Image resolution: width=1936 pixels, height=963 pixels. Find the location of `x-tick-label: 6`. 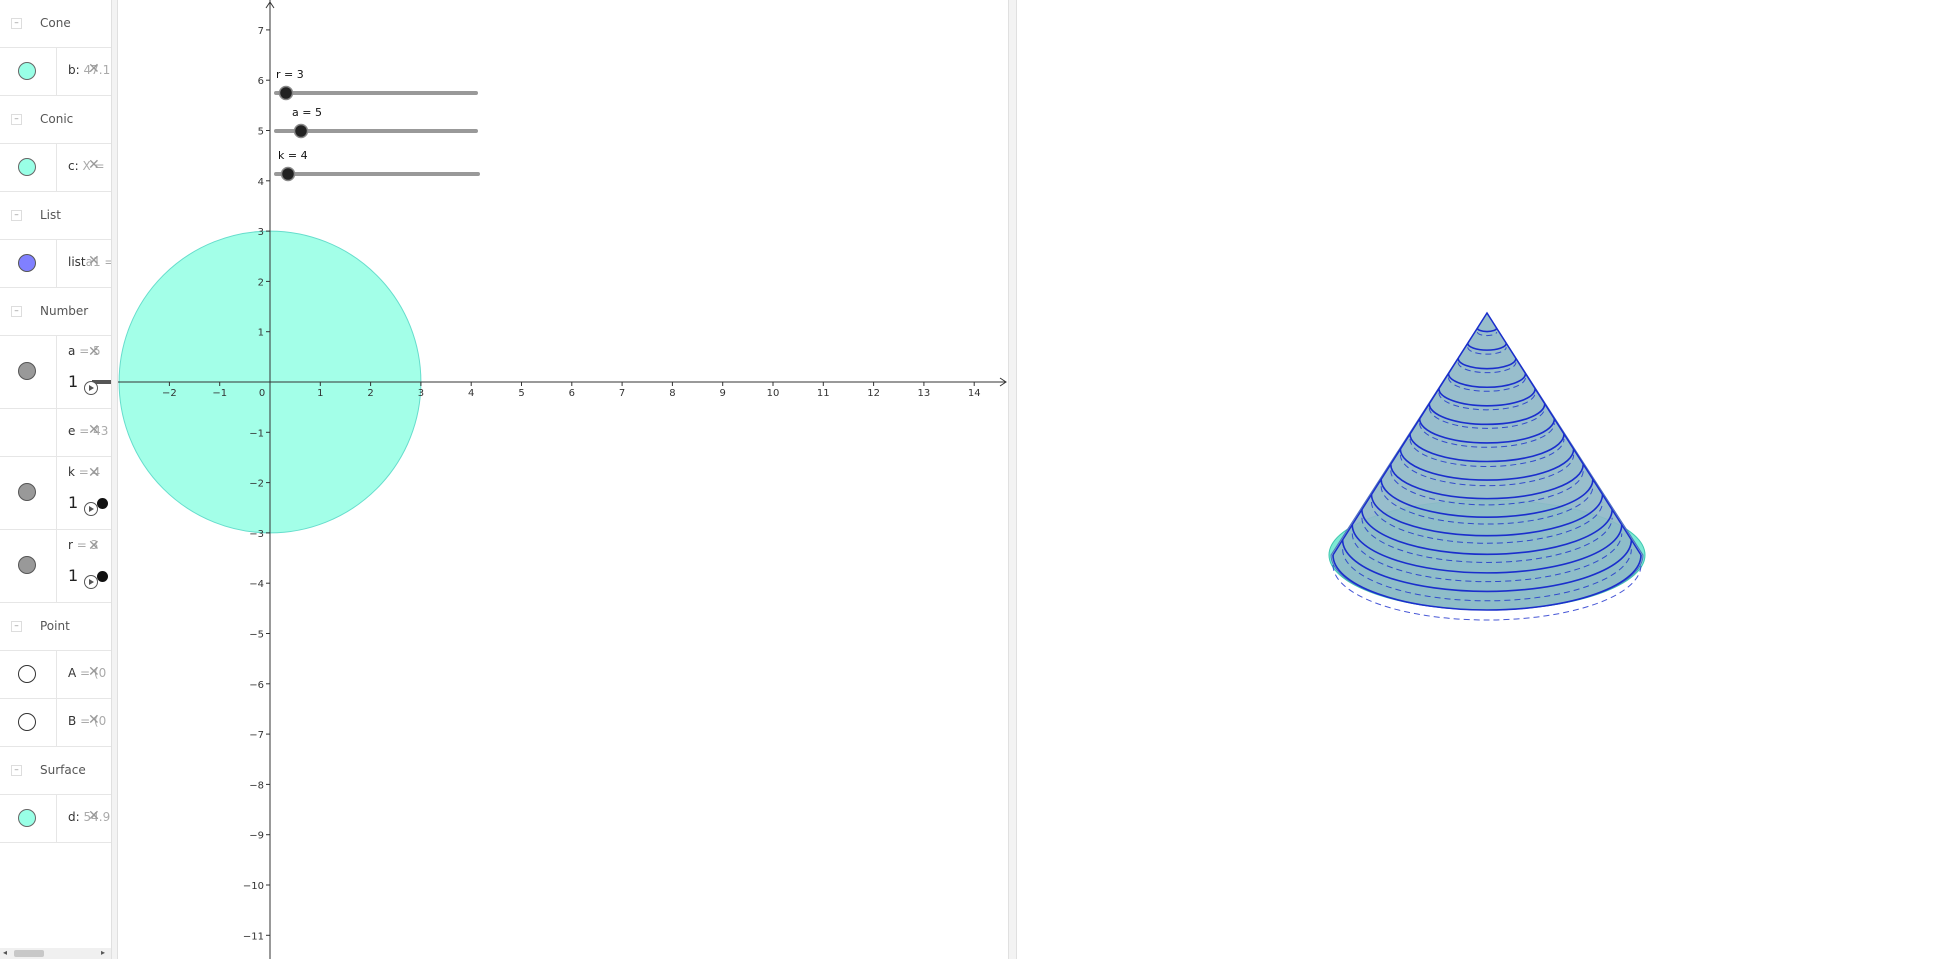

x-tick-label: 6 is located at coordinates (572, 393).